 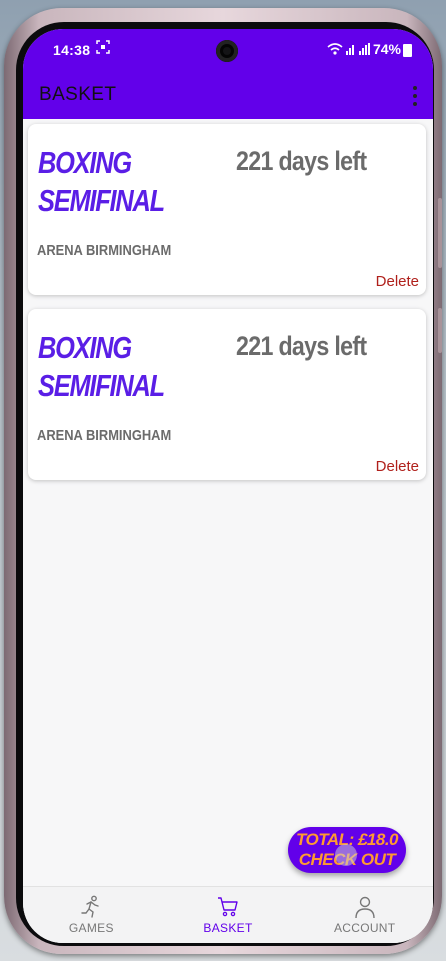 I want to click on screenshot-icon, so click(x=103, y=48).